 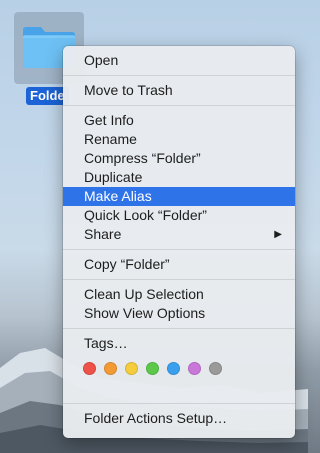 I want to click on submenu-arrow-icon: ▶, so click(x=278, y=234).